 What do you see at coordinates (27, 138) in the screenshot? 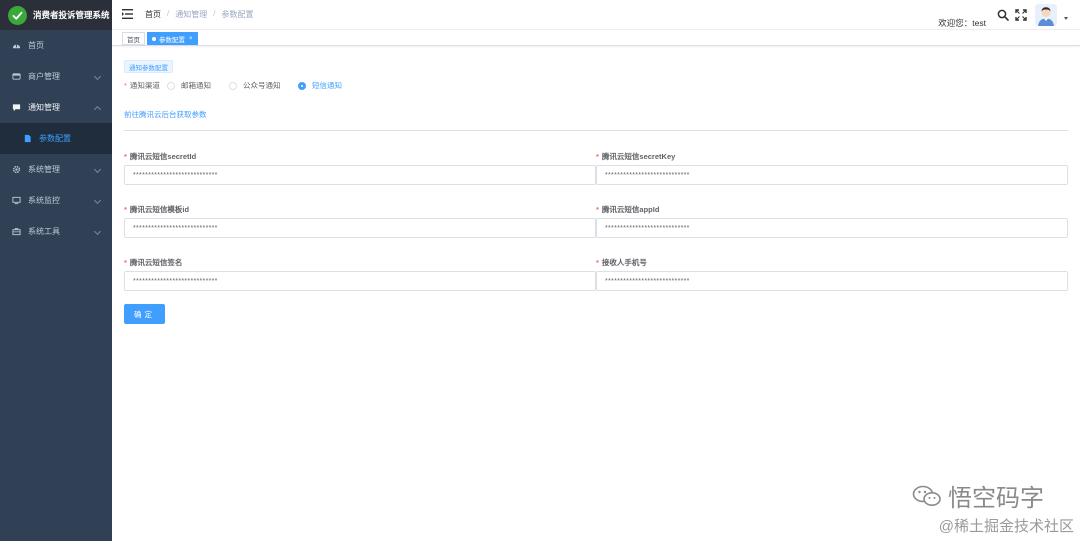
I see `document-icon` at bounding box center [27, 138].